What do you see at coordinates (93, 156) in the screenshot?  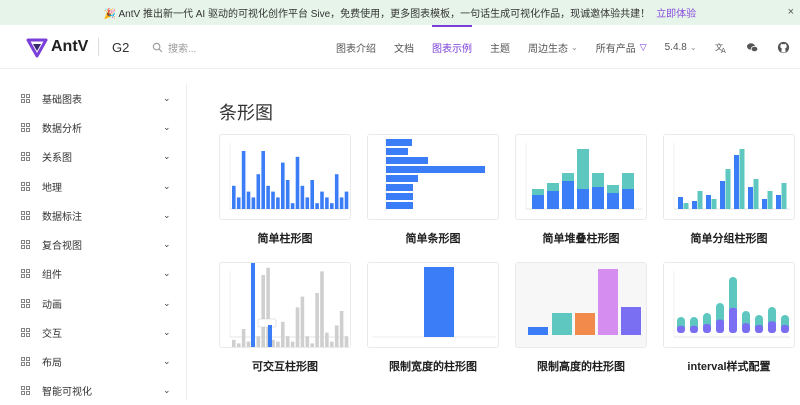 I see `sidebar-item: 关系图 ⌄` at bounding box center [93, 156].